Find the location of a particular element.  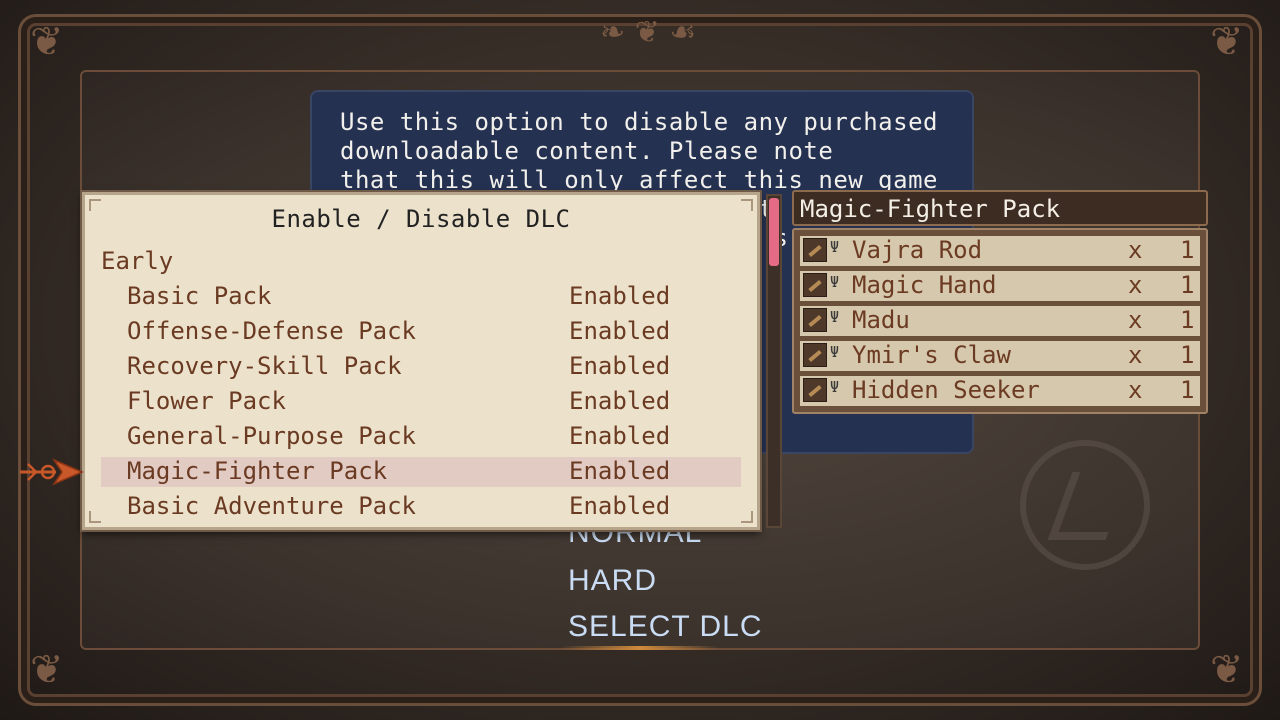

claw-icon is located at coordinates (815, 355).